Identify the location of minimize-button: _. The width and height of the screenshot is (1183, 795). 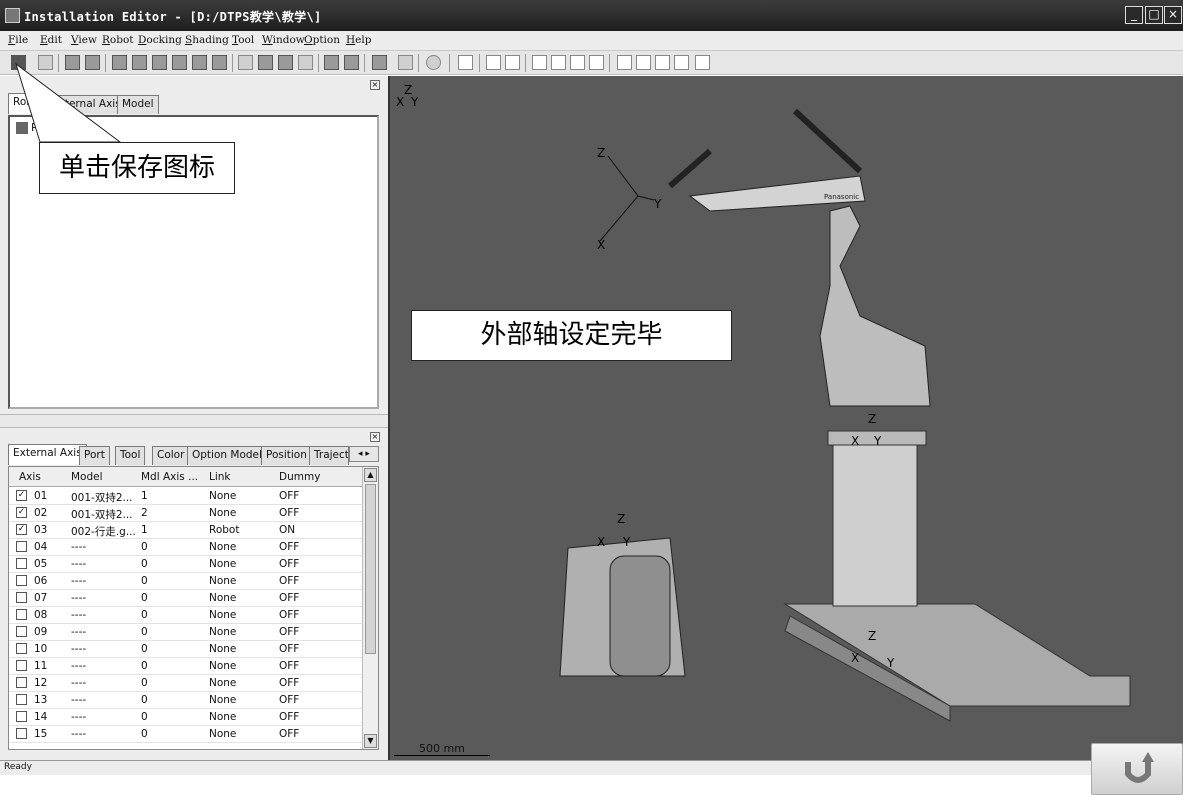
(1134, 15).